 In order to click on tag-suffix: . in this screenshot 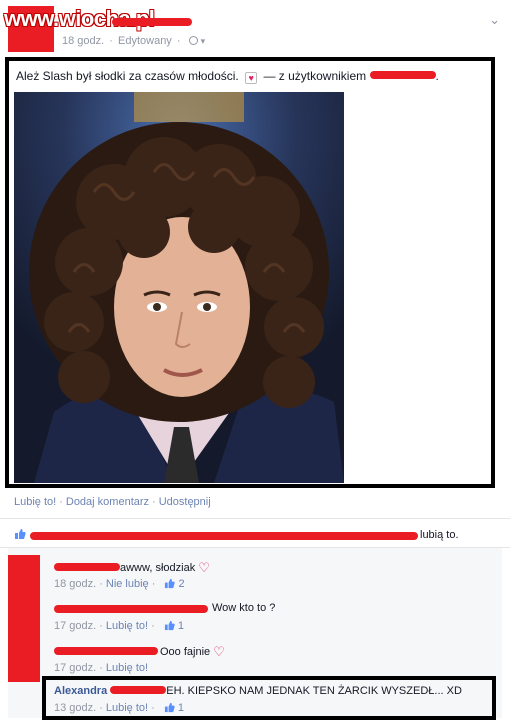, I will do `click(437, 76)`.